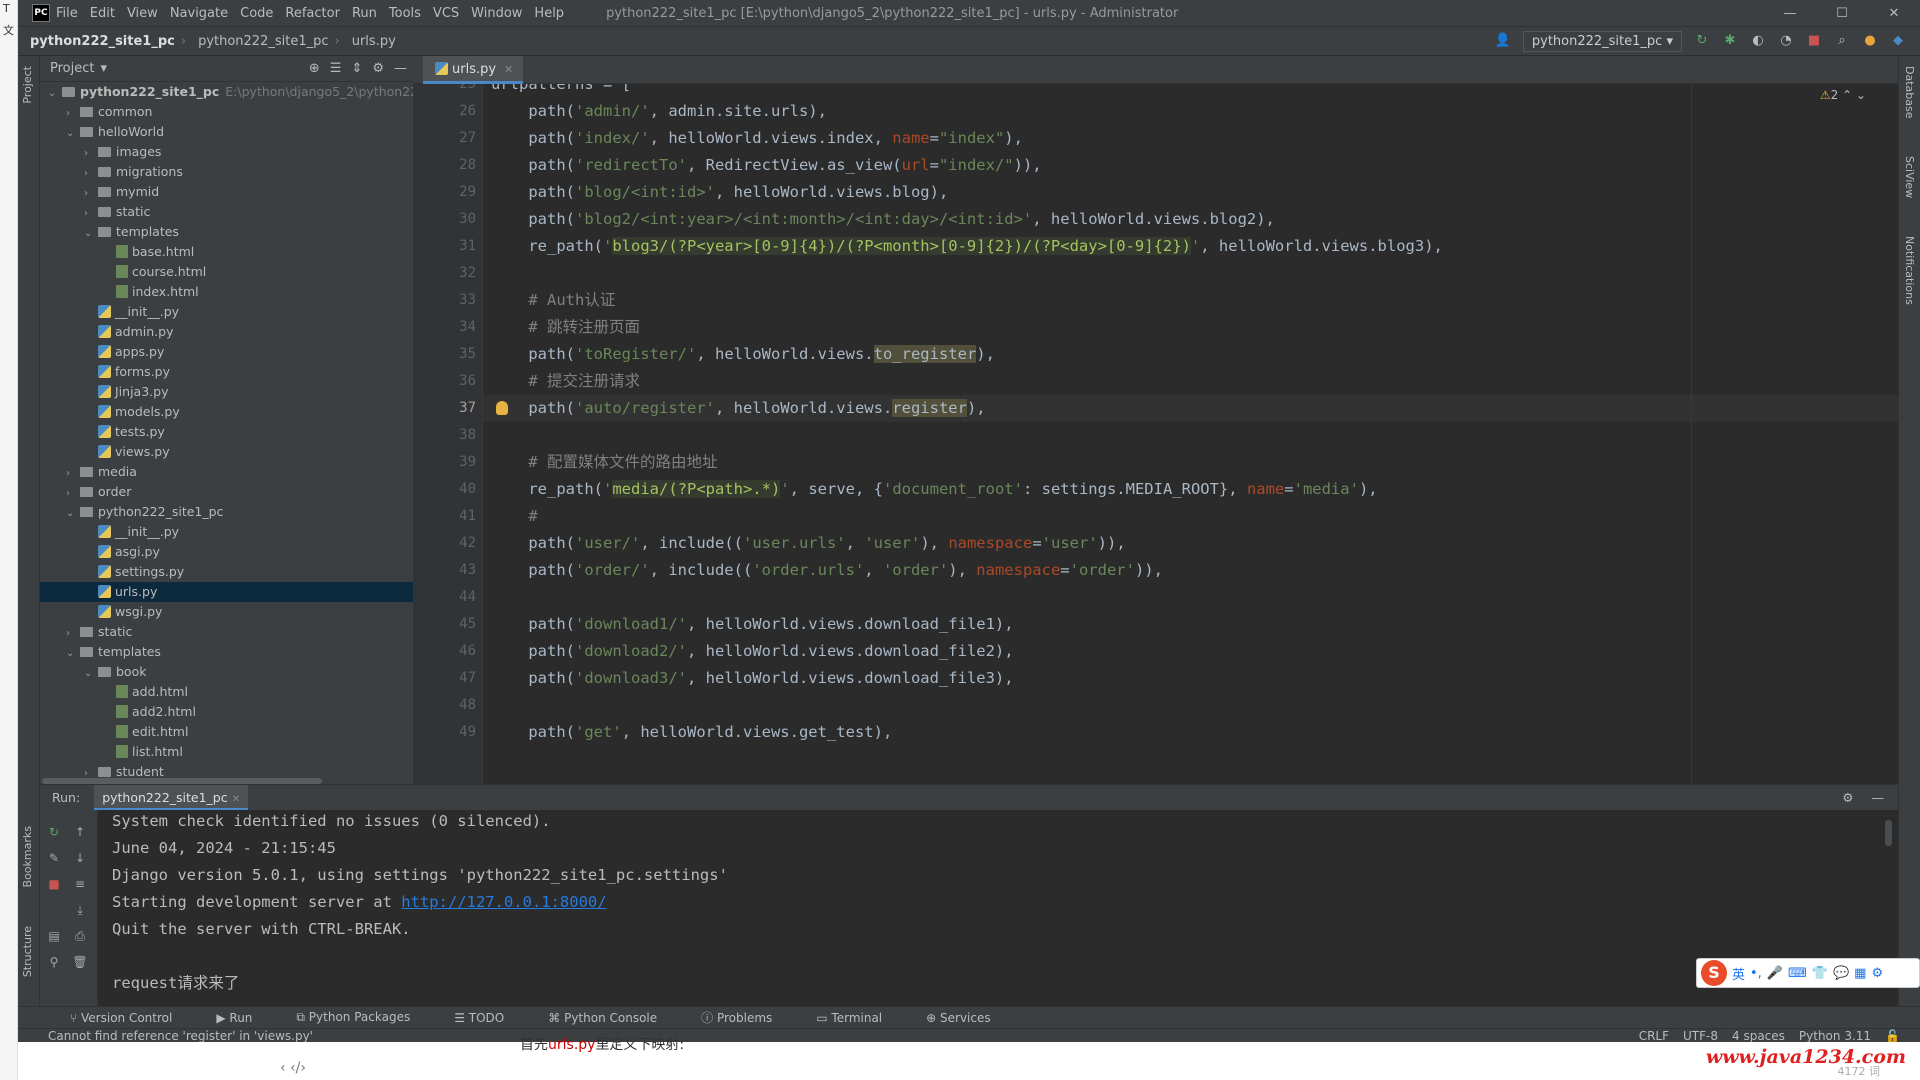 The height and width of the screenshot is (1080, 1920). I want to click on project-panel-title: Project, so click(72, 68).